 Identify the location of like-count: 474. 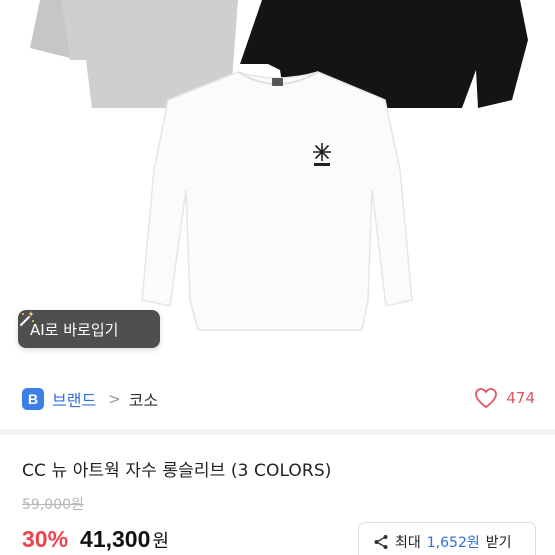
(520, 398).